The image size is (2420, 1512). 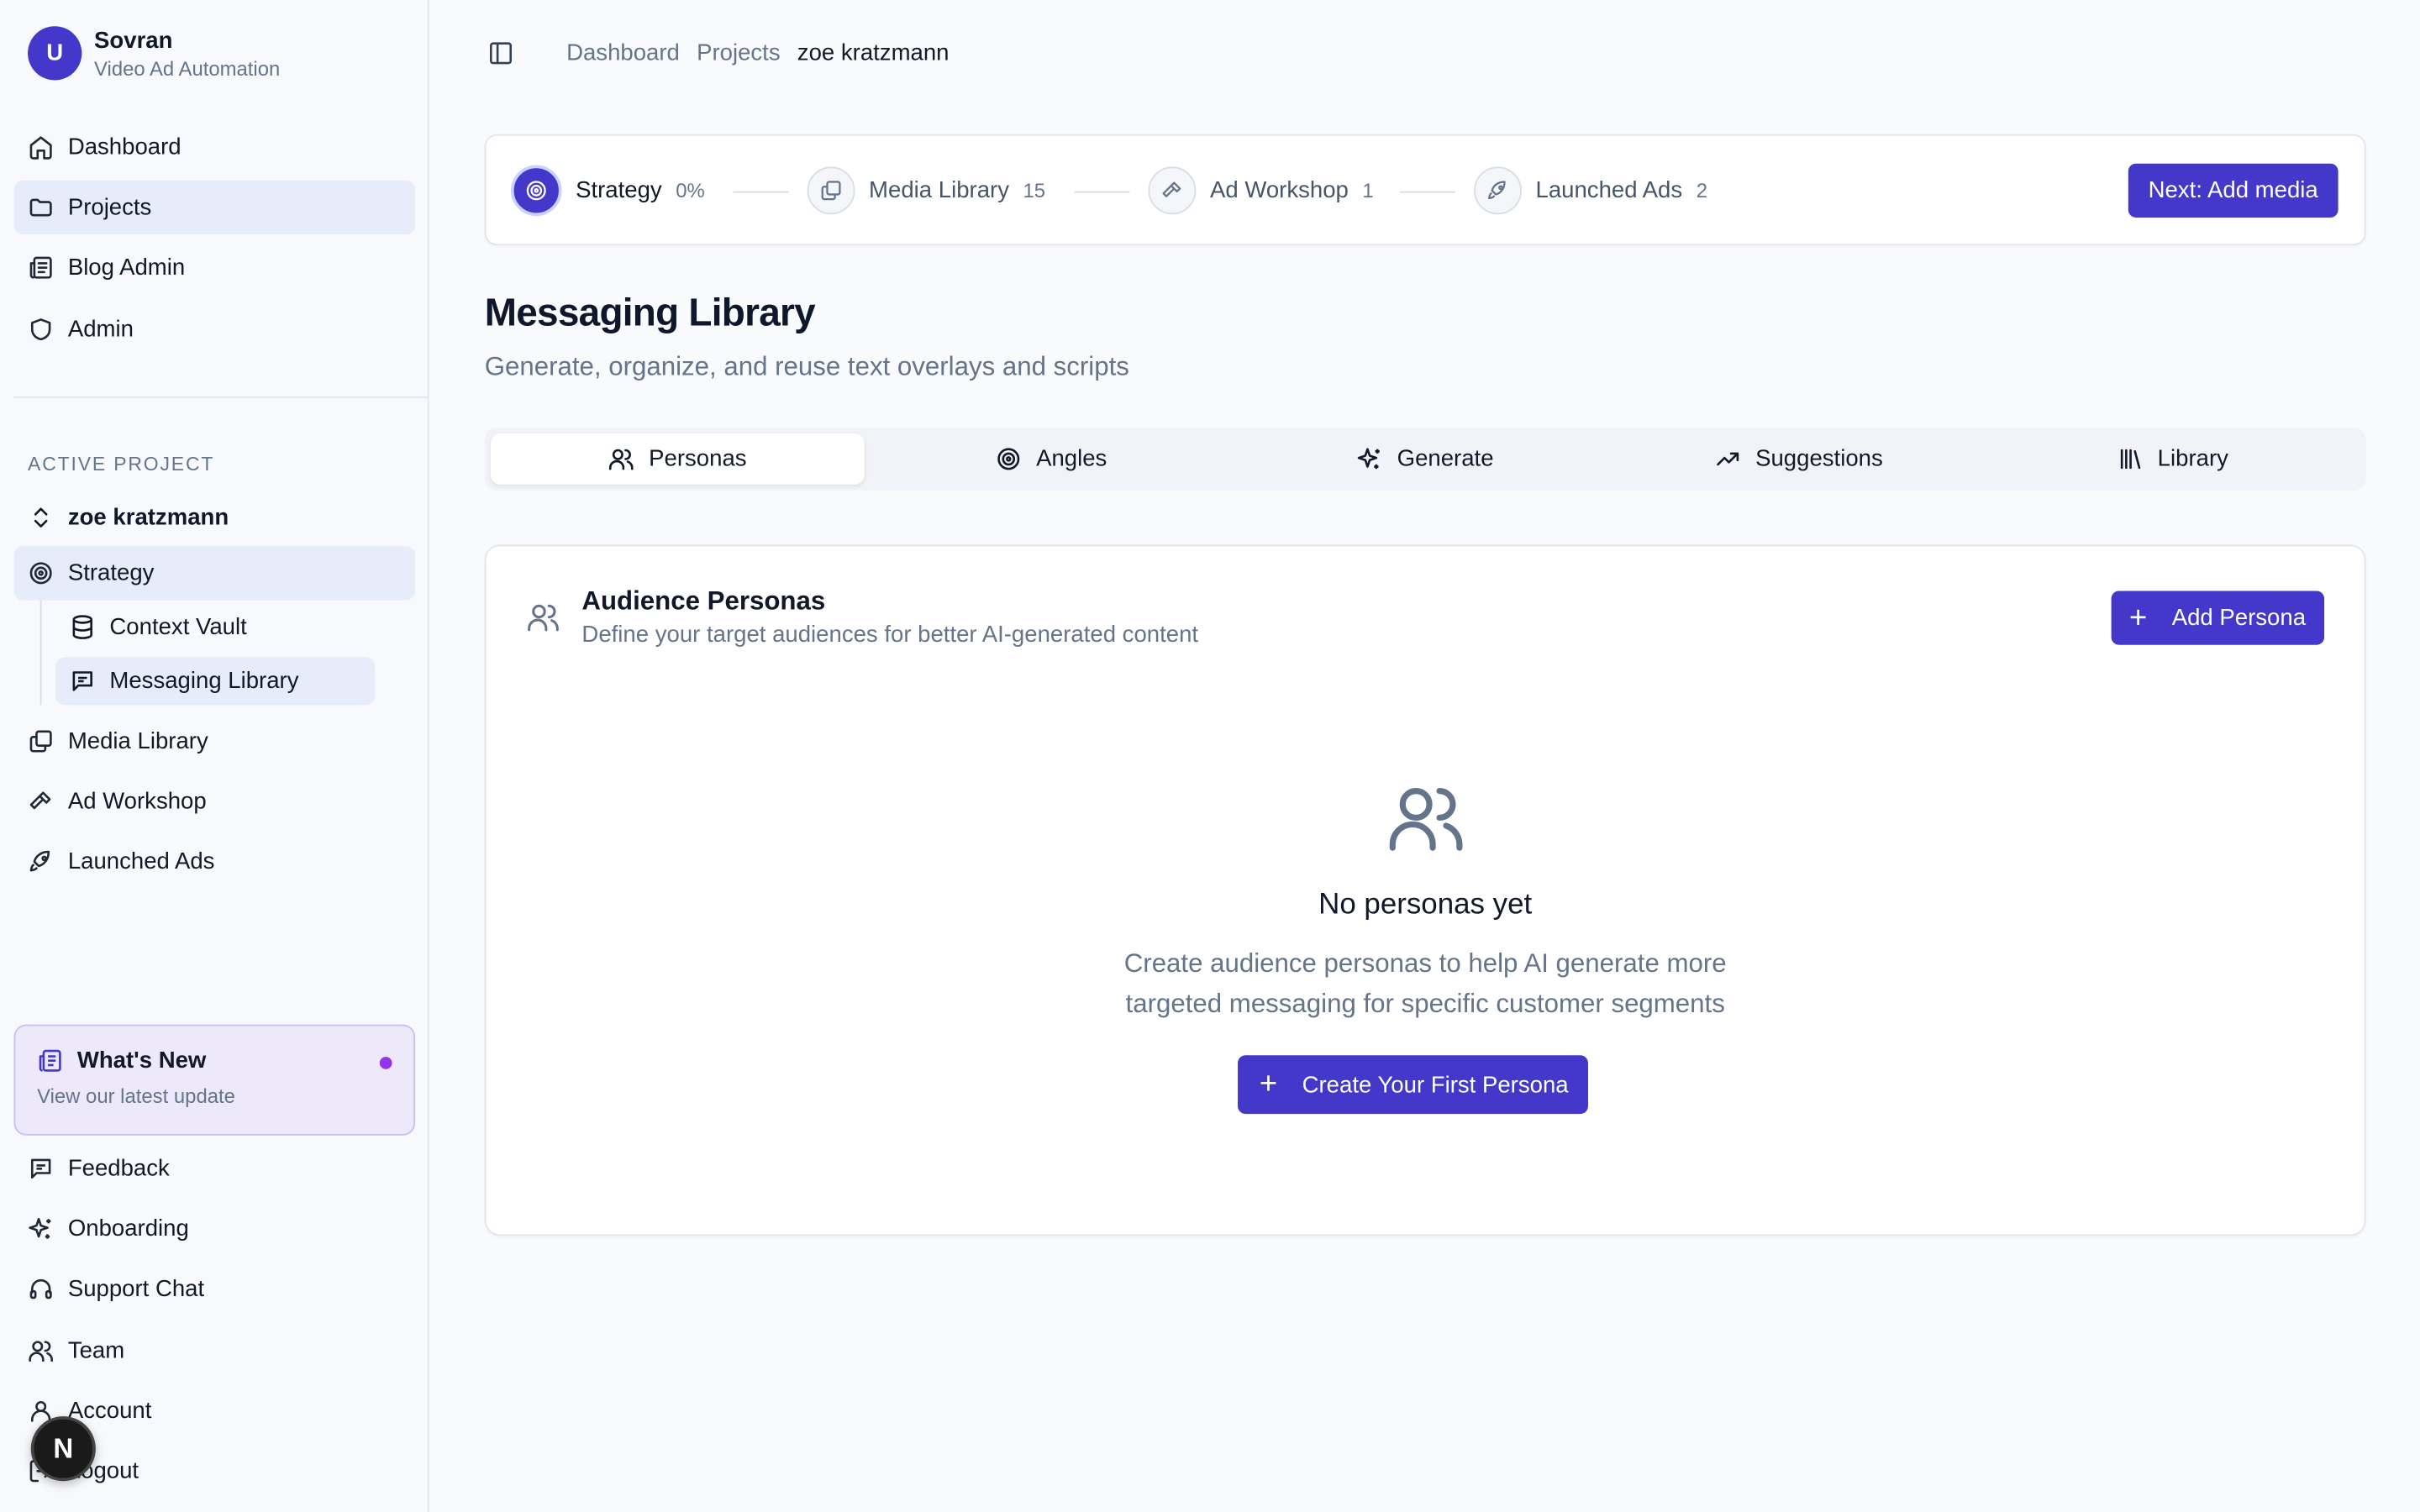 What do you see at coordinates (650, 313) in the screenshot?
I see `page-title: Messaging Library` at bounding box center [650, 313].